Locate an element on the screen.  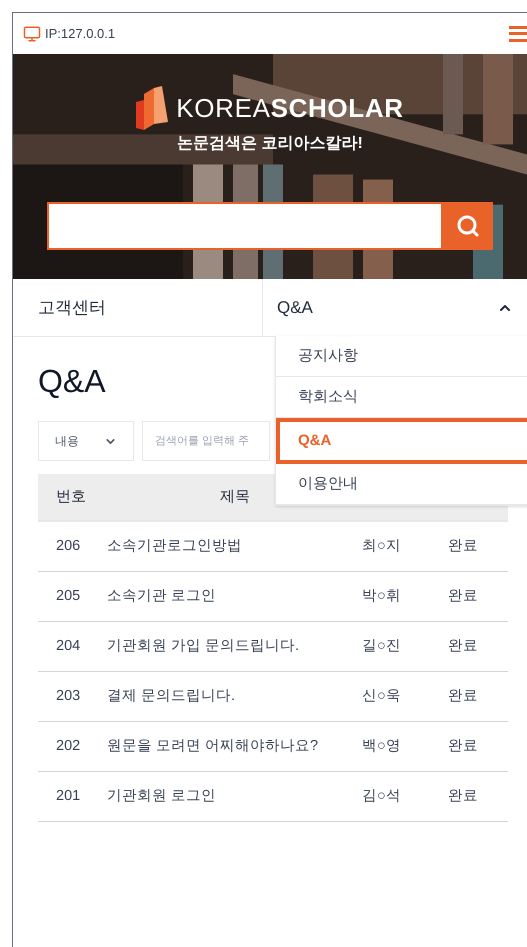
logo-icon is located at coordinates (152, 108).